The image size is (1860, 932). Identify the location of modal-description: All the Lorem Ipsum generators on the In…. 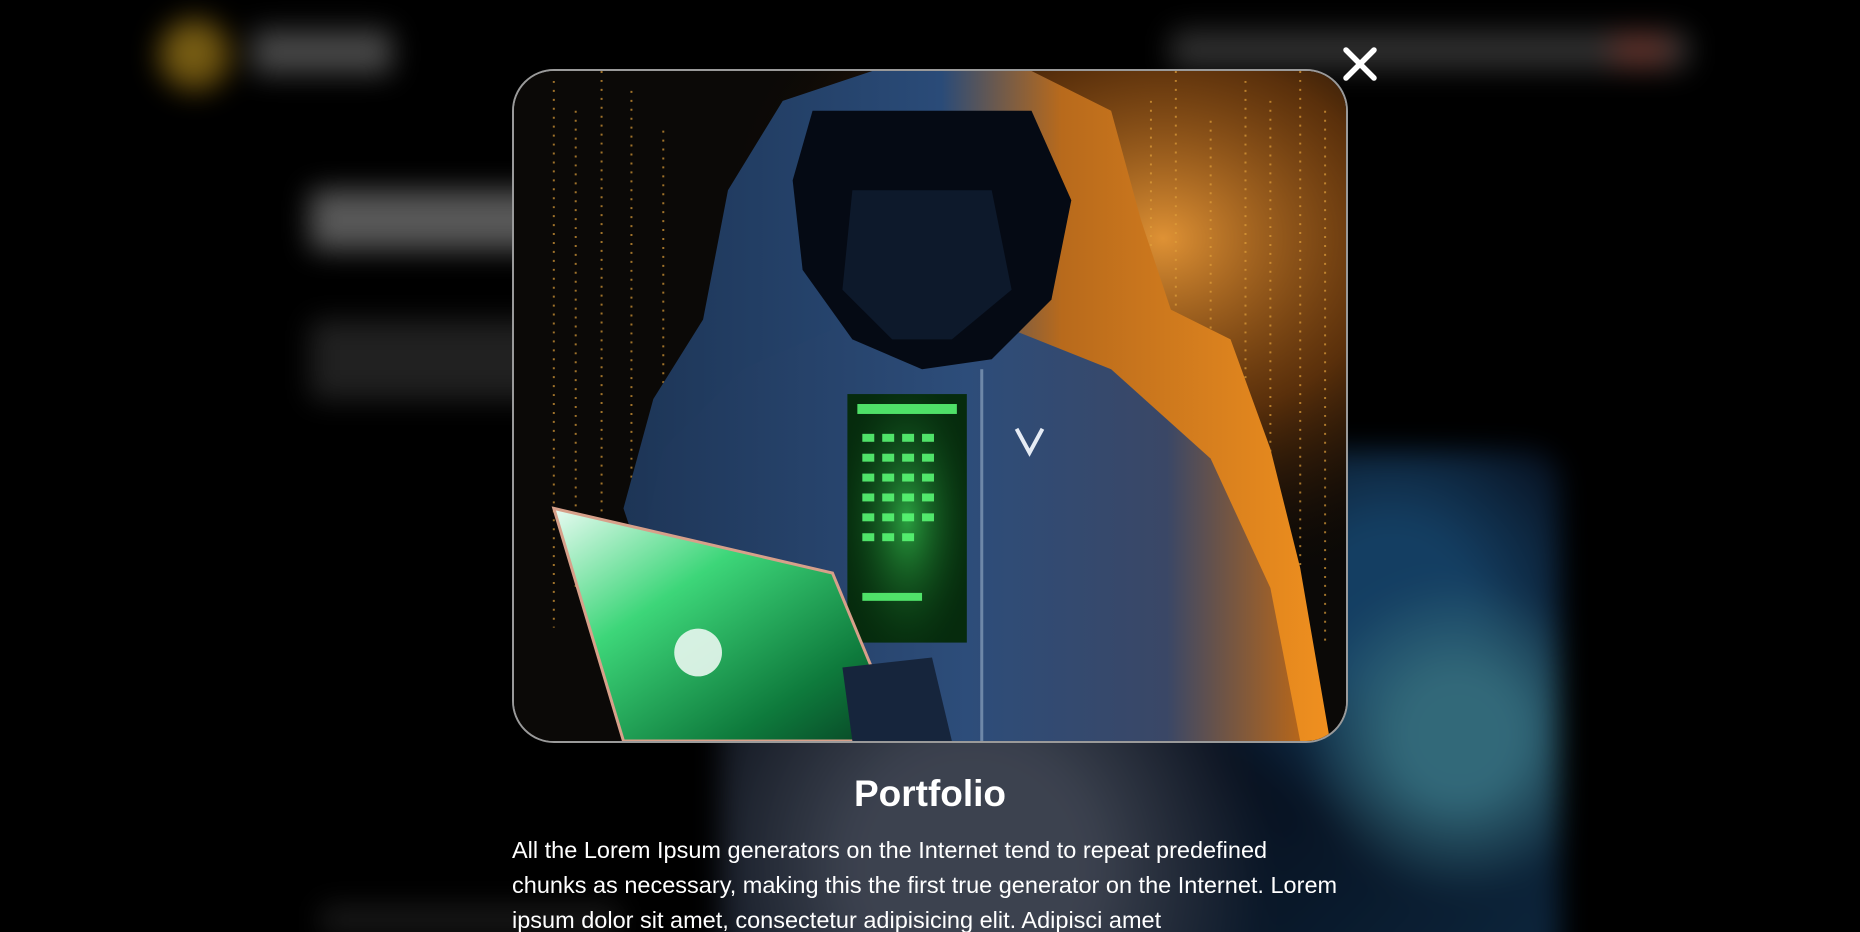
(925, 884).